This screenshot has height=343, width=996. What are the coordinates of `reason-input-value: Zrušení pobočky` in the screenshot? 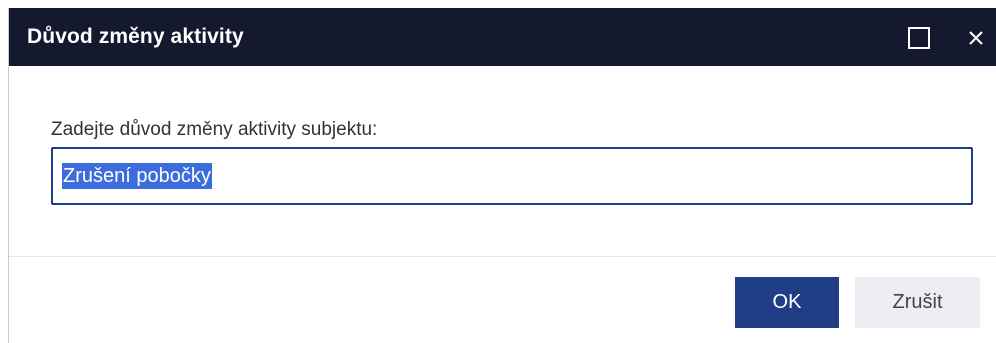 It's located at (137, 176).